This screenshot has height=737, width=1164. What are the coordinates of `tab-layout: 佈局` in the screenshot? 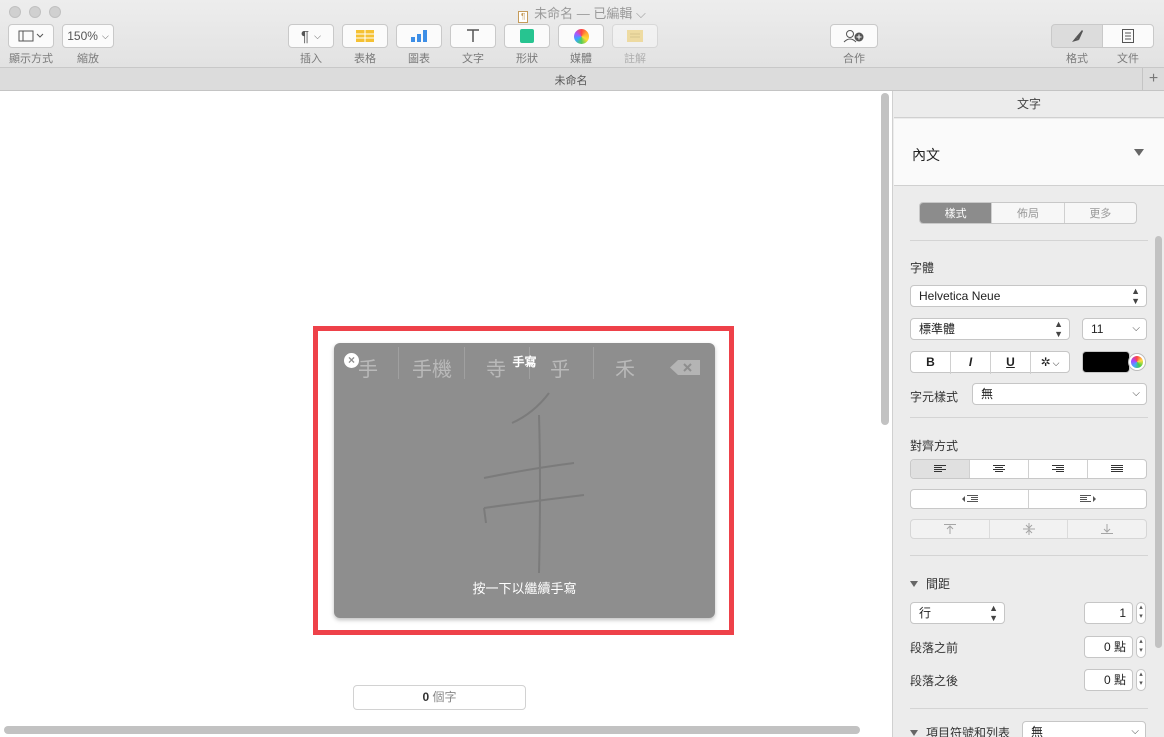 It's located at (1028, 213).